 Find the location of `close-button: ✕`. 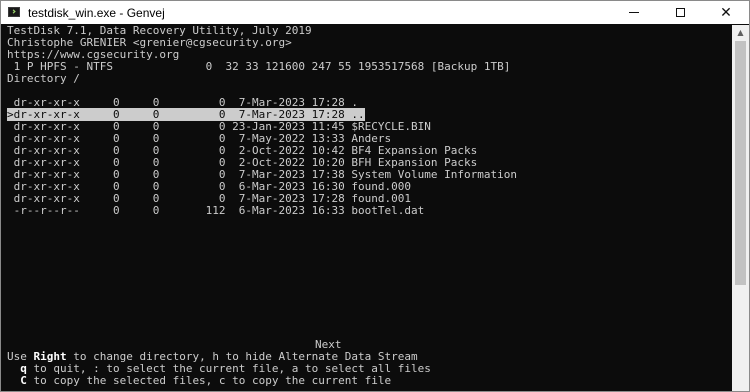

close-button: ✕ is located at coordinates (726, 12).